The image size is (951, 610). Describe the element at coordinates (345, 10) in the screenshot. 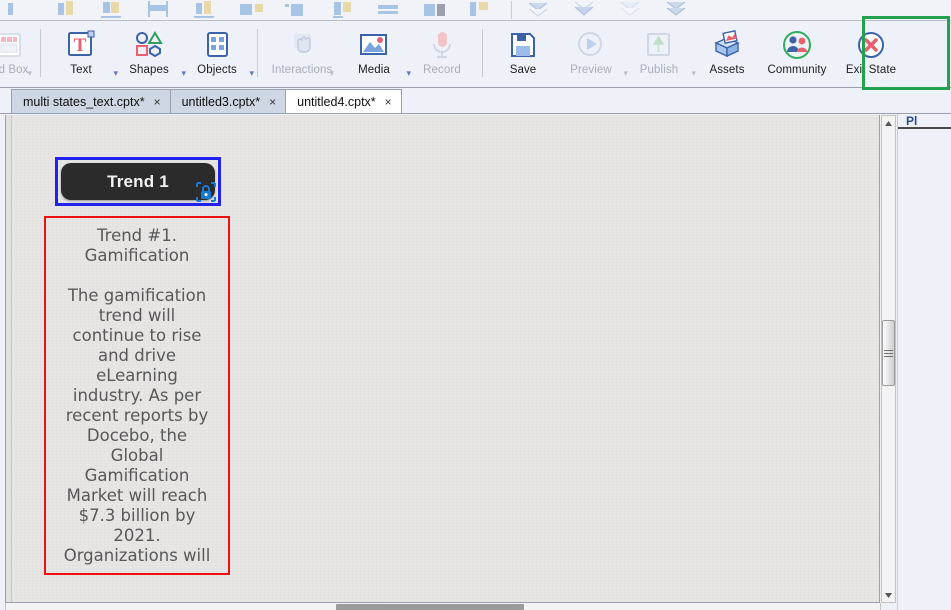

I see `distribute-vertically-icon` at that location.